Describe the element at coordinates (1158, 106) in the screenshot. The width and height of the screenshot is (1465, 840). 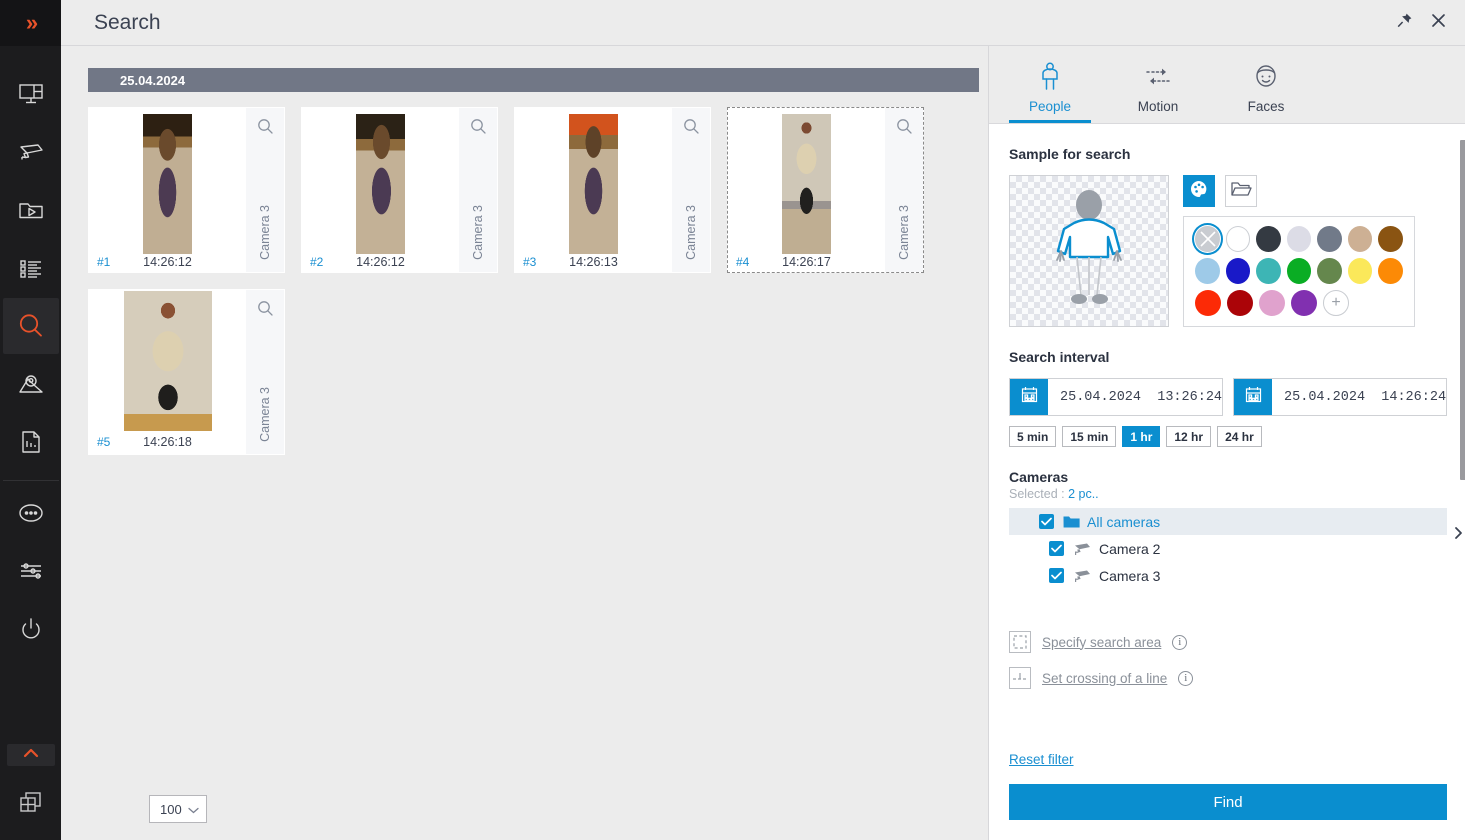
I see `tab-motion-label: Motion` at that location.